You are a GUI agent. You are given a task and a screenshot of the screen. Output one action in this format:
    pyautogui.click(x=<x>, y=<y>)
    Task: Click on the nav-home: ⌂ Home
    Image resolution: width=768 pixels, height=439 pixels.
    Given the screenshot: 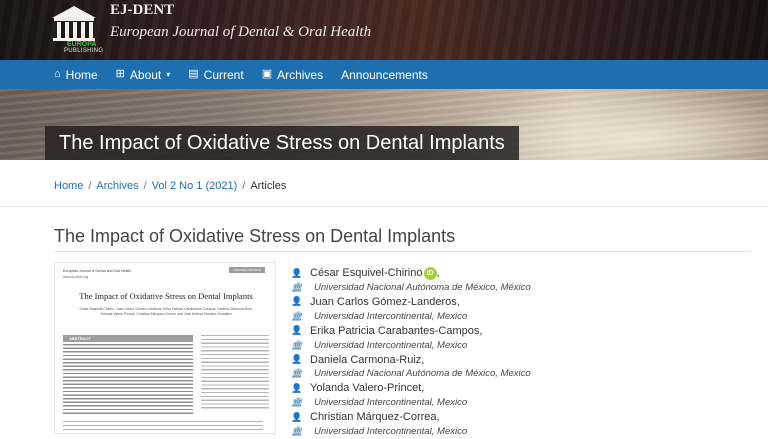 What is the action you would take?
    pyautogui.click(x=76, y=75)
    